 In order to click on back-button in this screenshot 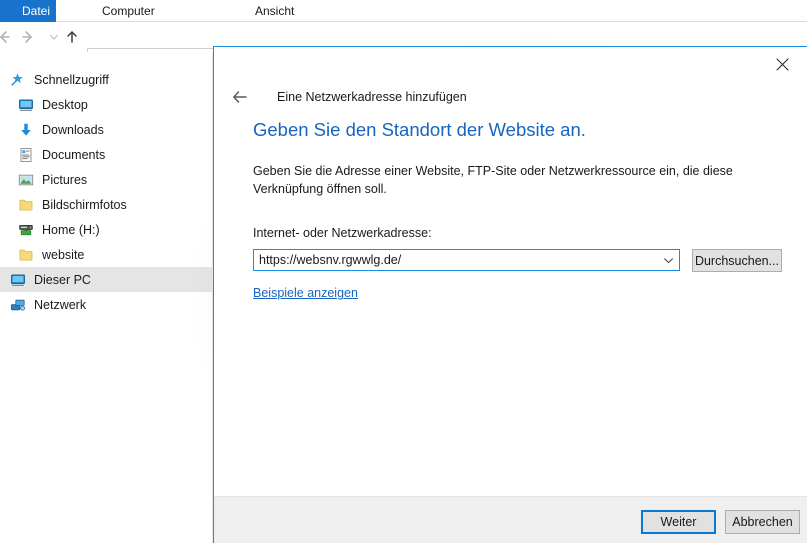, I will do `click(7, 37)`.